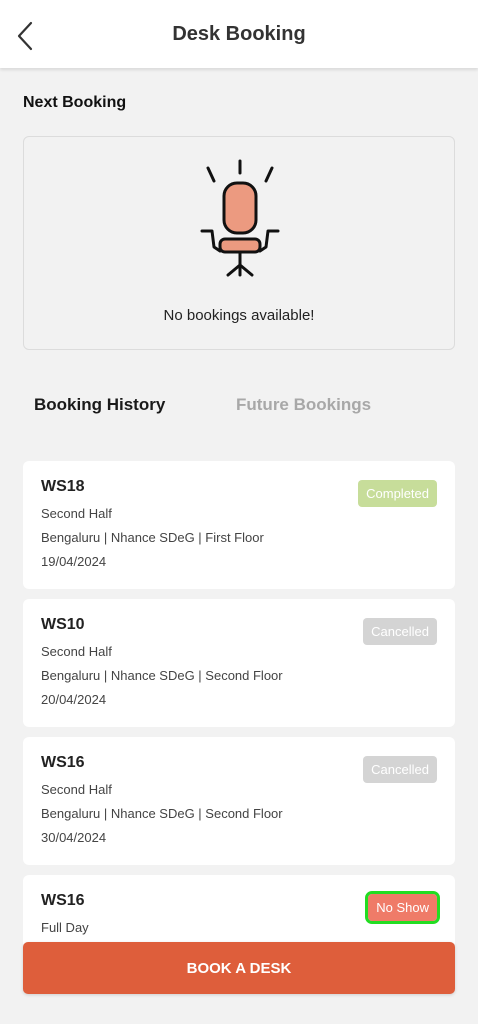 This screenshot has width=478, height=1024. What do you see at coordinates (402, 907) in the screenshot?
I see `status-badge: No Show` at bounding box center [402, 907].